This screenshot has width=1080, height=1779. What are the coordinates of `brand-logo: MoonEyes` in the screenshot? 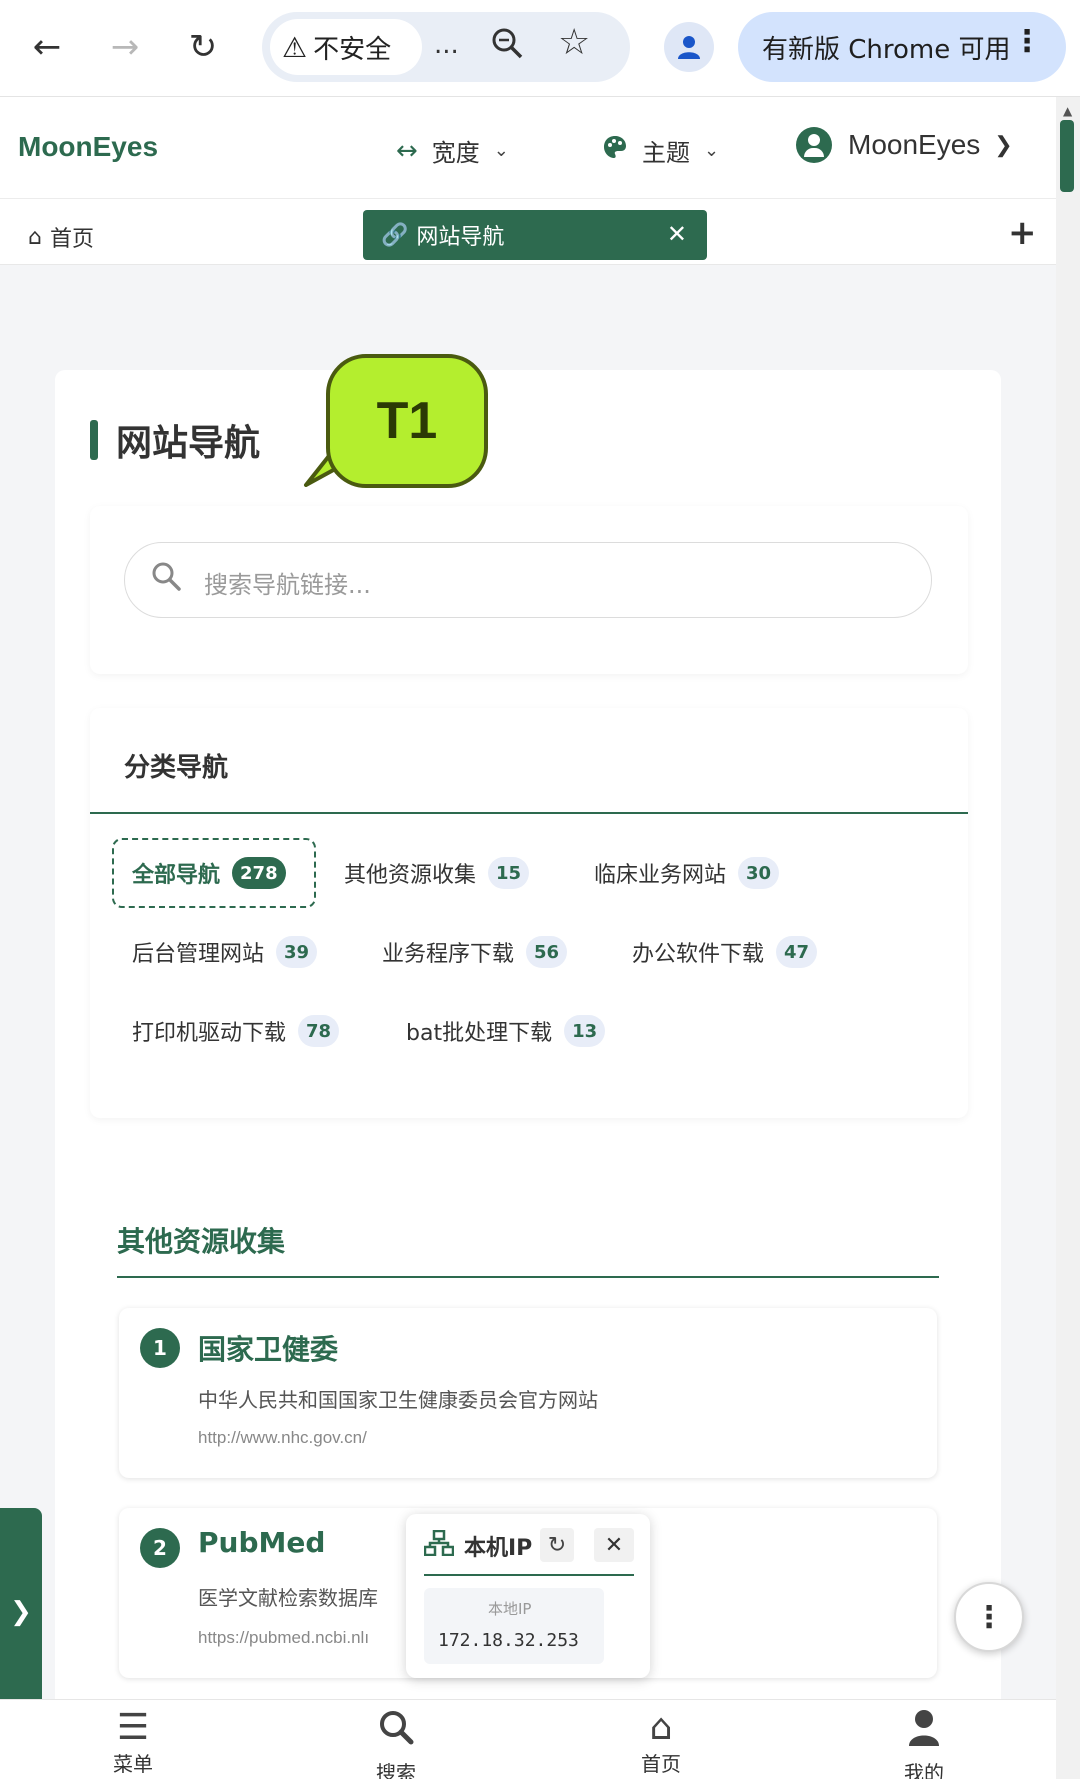 It's located at (88, 147).